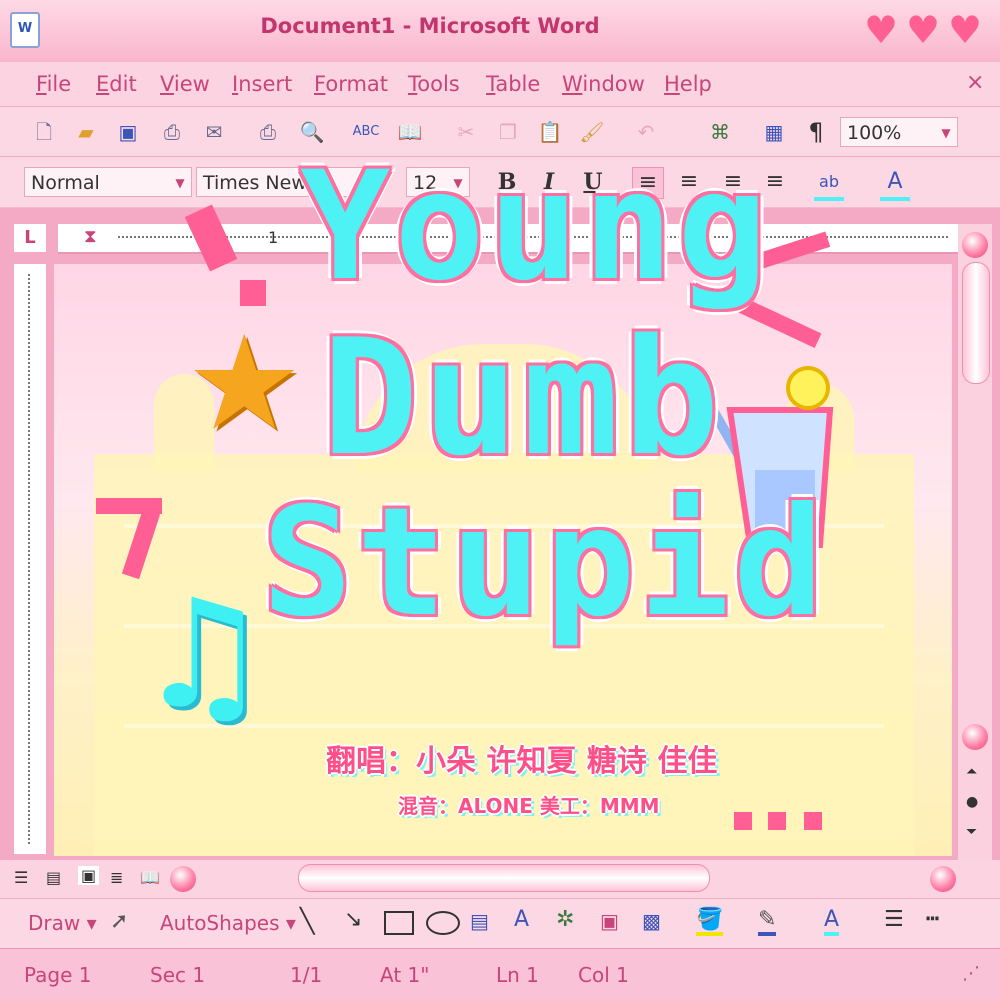  I want to click on text-box-icon: ▤, so click(479, 921).